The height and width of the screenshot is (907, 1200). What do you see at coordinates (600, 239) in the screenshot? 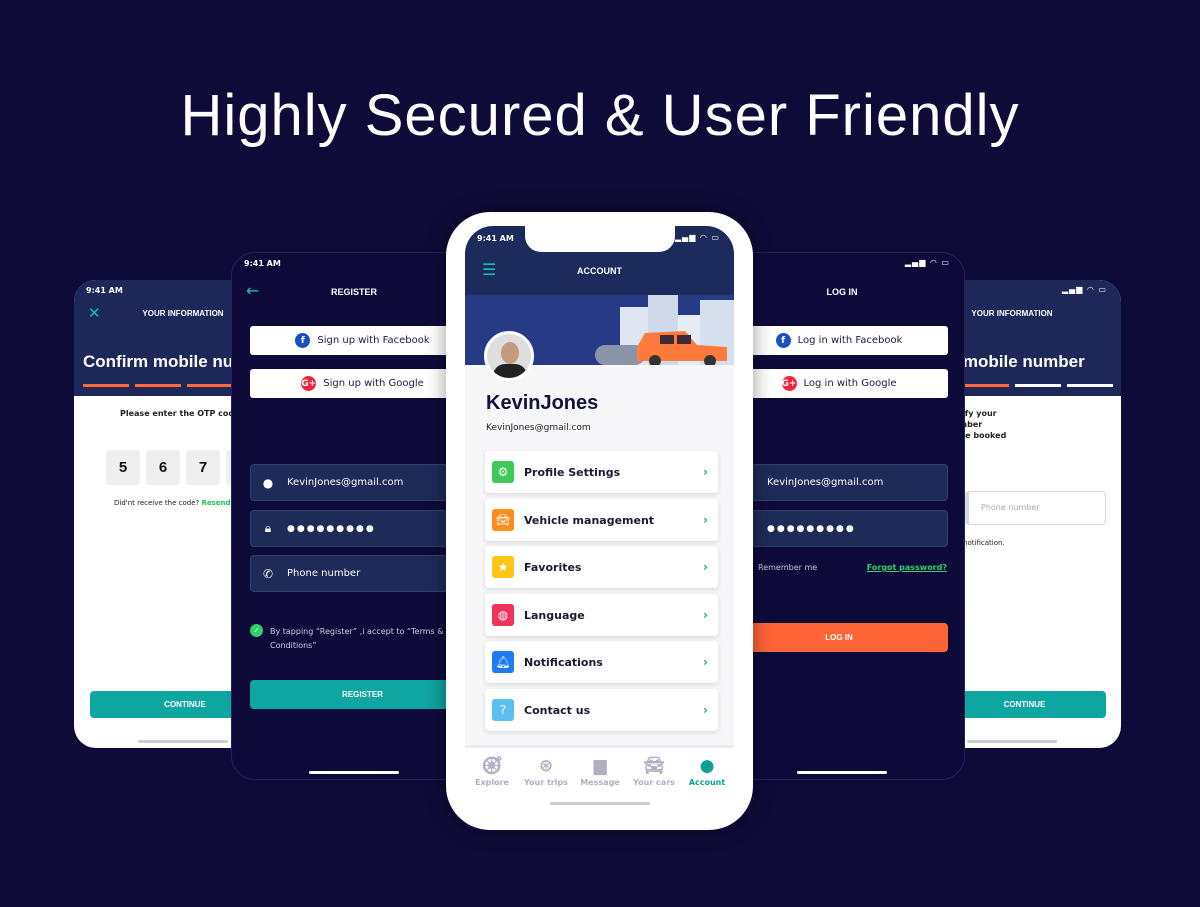
I see `notch` at bounding box center [600, 239].